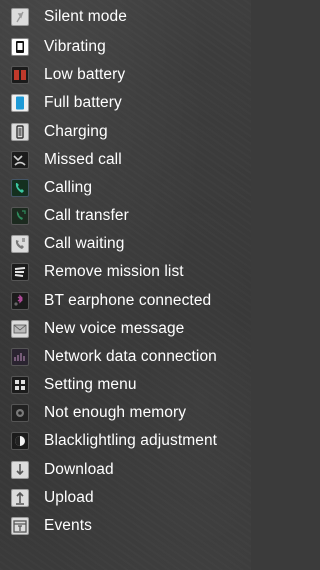  I want to click on list-item: Events, so click(125, 526).